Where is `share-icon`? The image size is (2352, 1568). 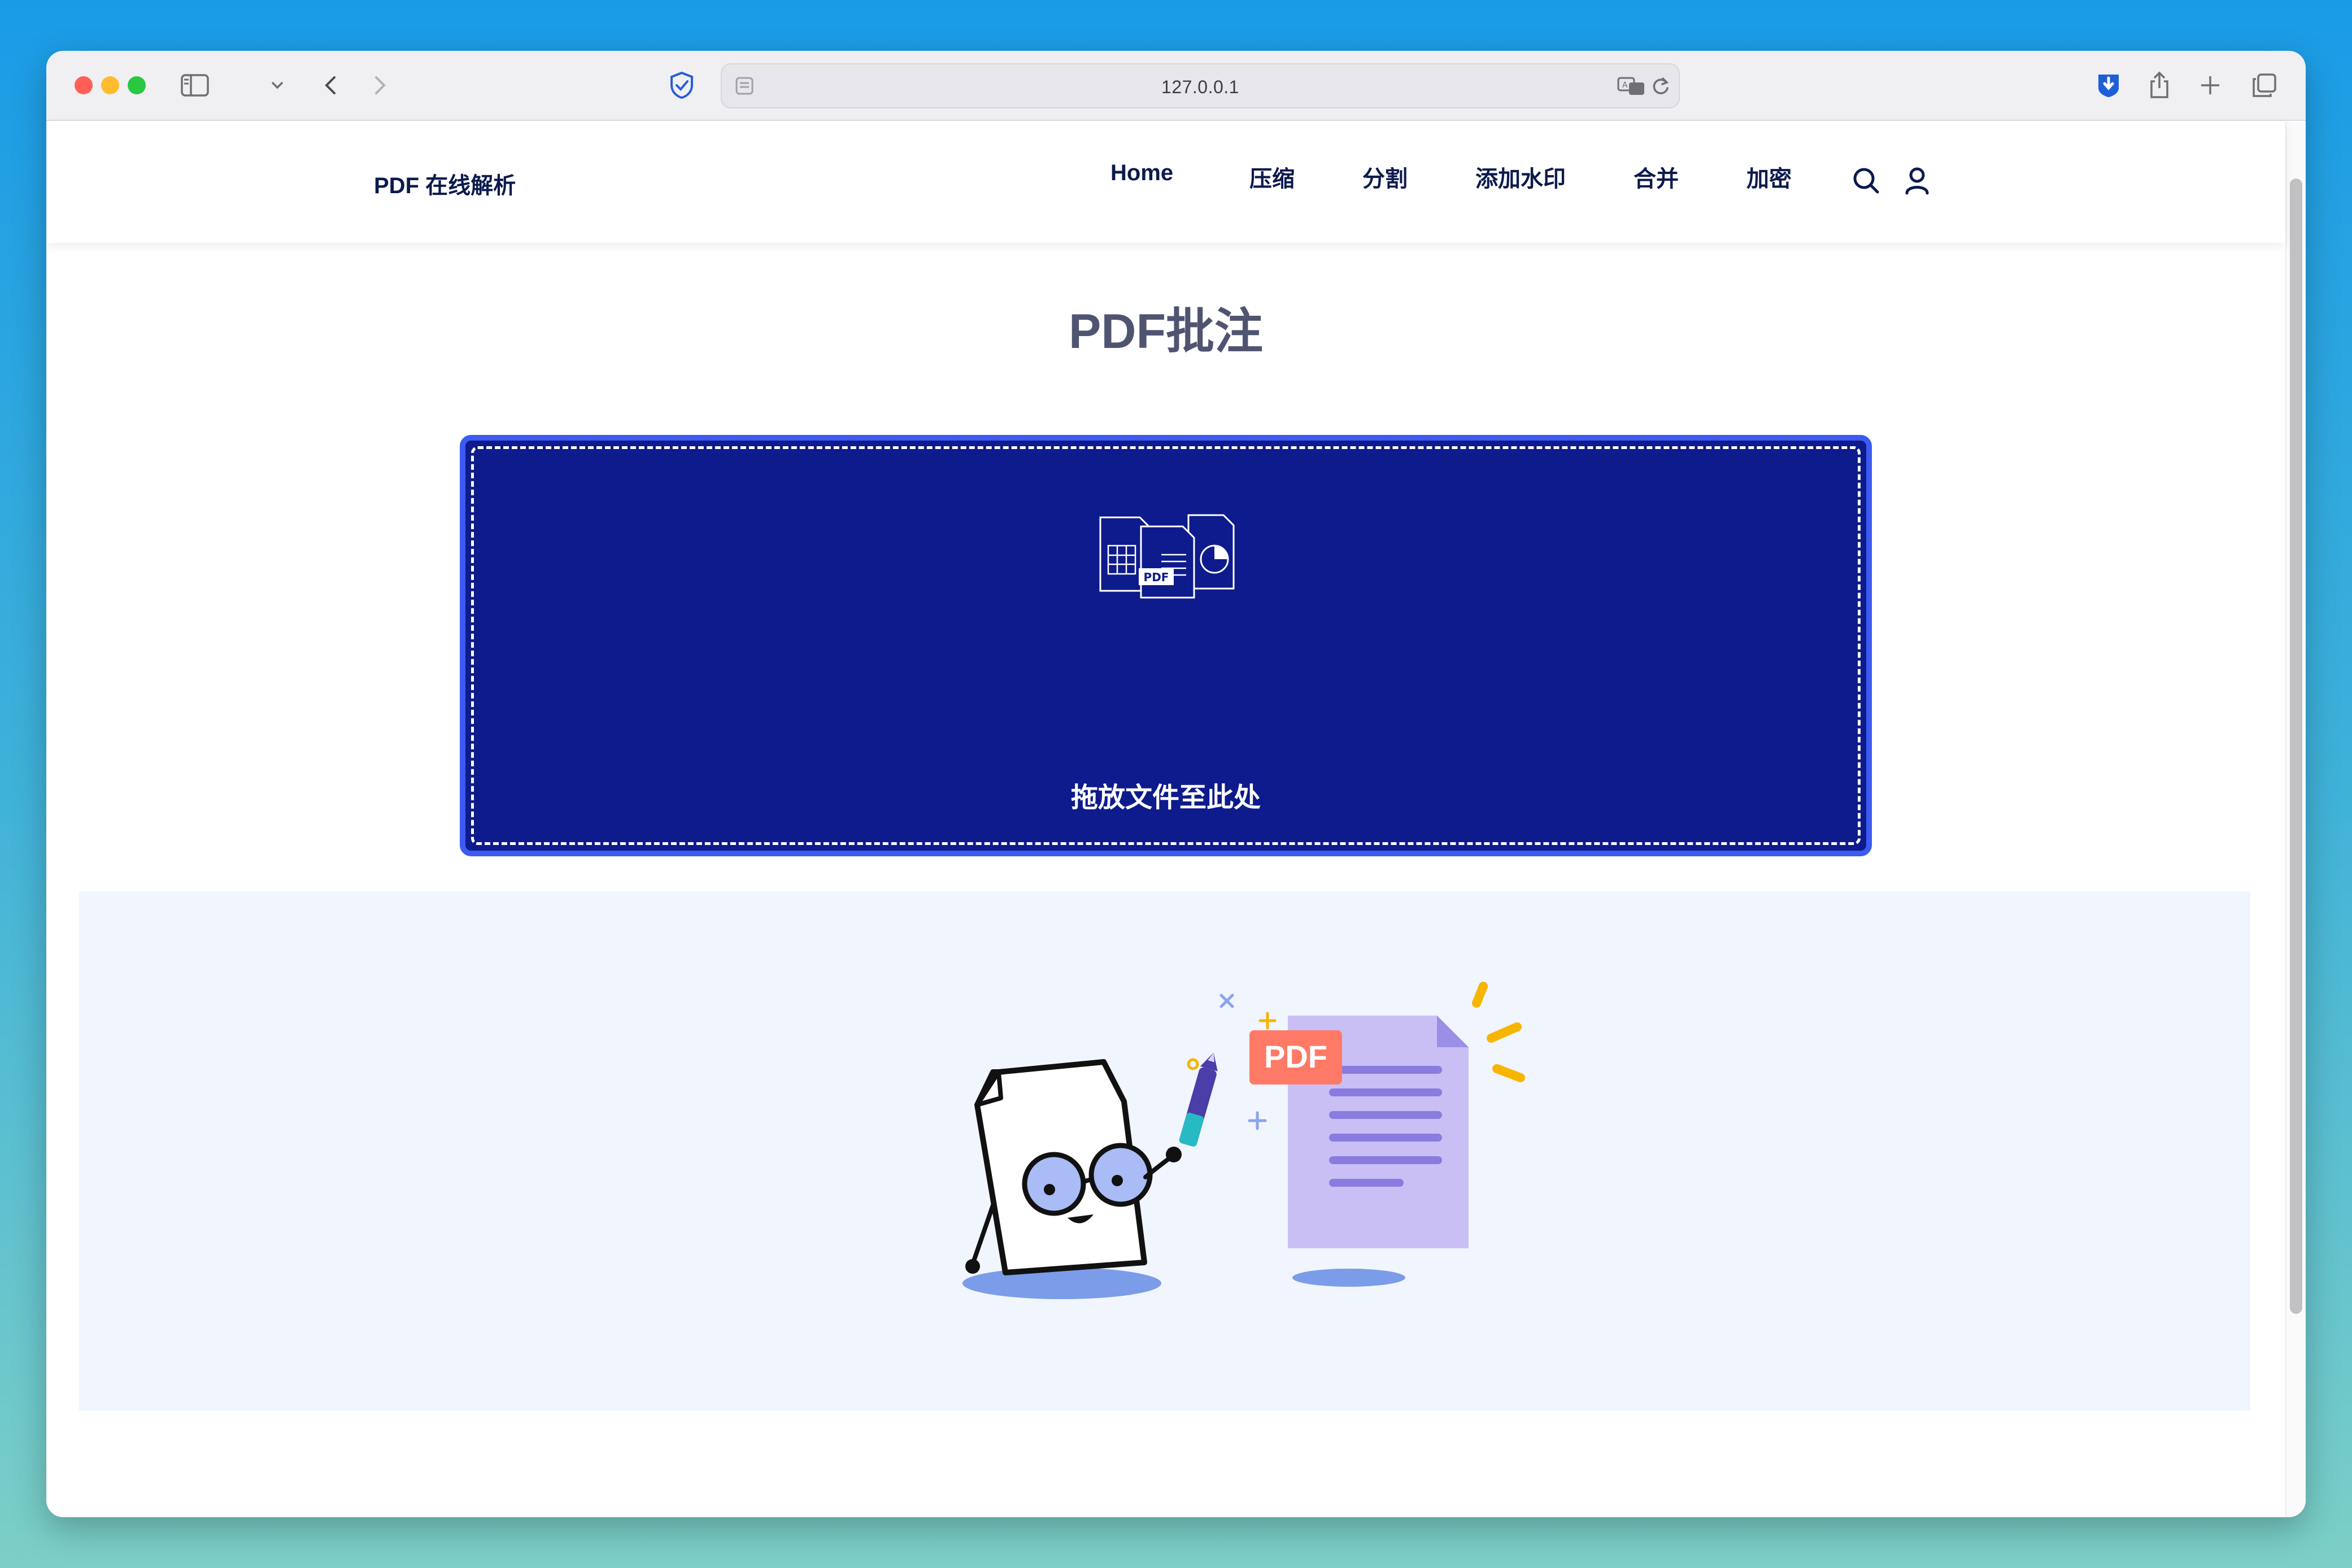
share-icon is located at coordinates (2159, 85).